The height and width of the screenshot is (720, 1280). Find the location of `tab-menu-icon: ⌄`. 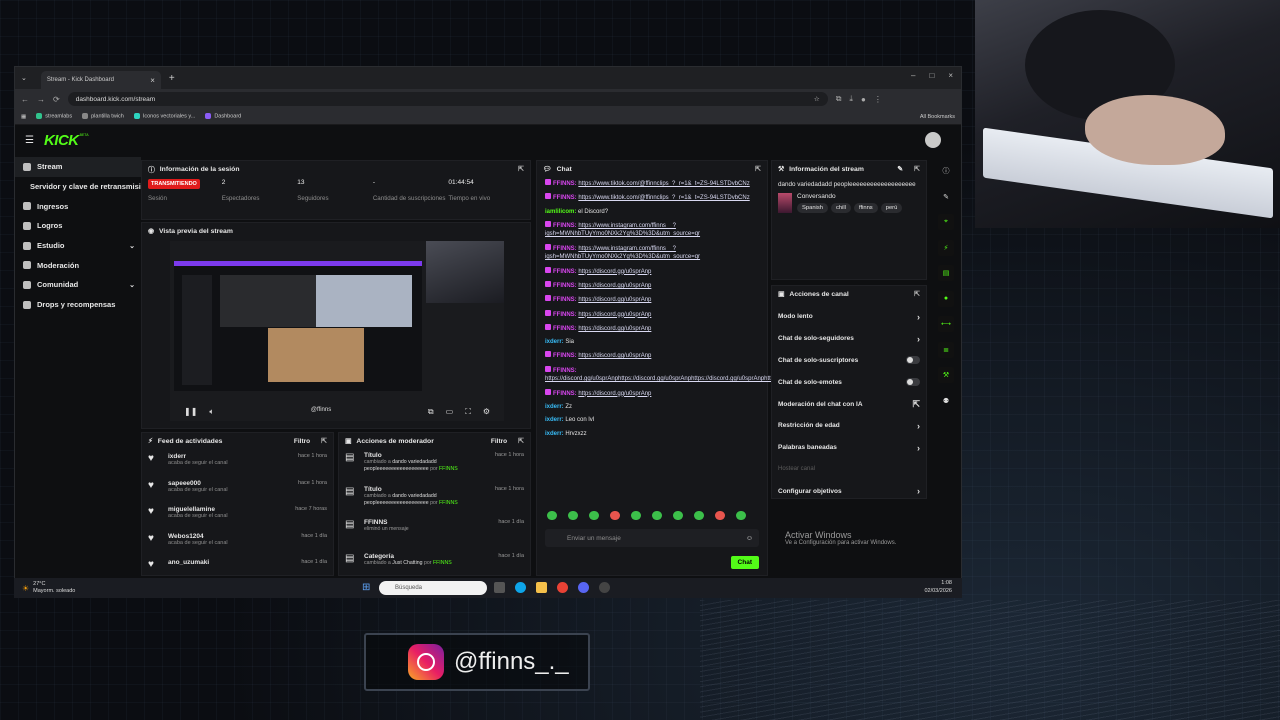

tab-menu-icon: ⌄ is located at coordinates (24, 78).